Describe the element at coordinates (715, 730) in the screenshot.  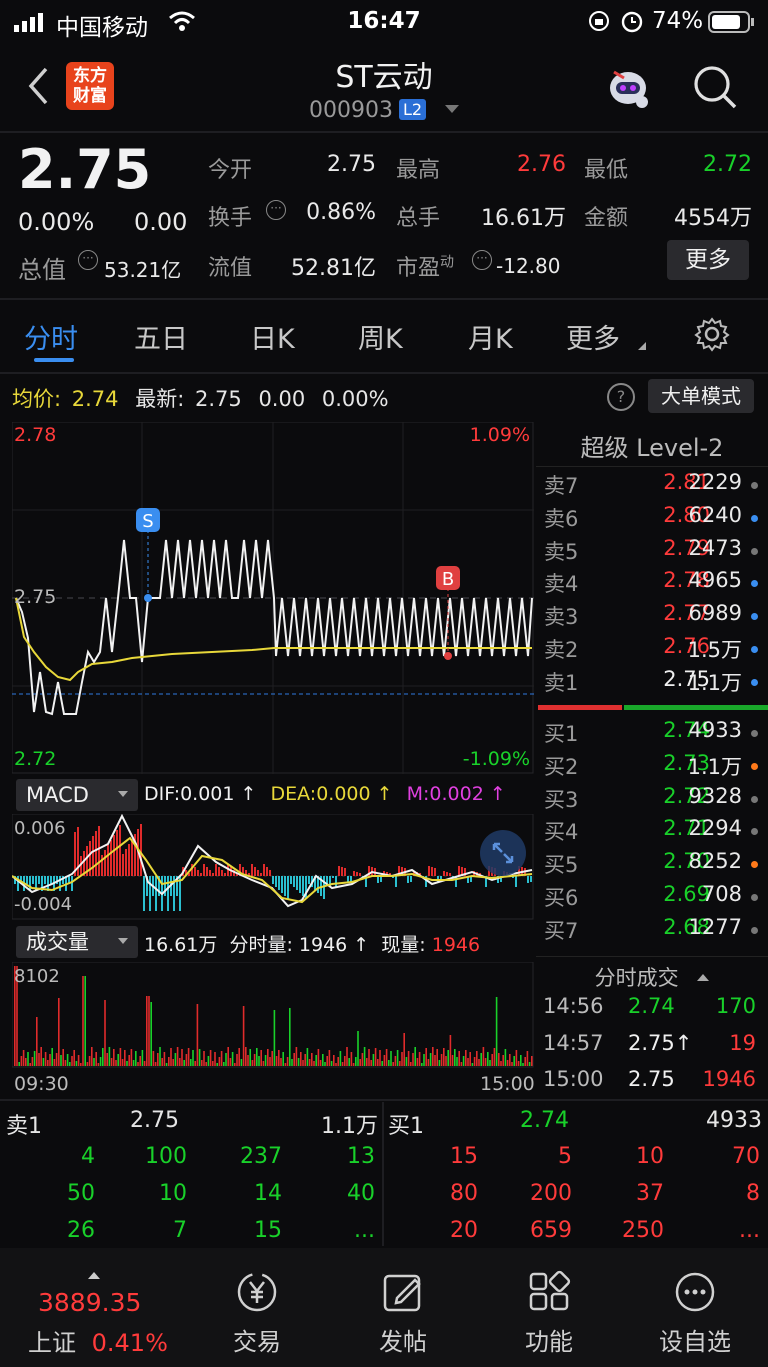
I see `order-volume: 4933` at that location.